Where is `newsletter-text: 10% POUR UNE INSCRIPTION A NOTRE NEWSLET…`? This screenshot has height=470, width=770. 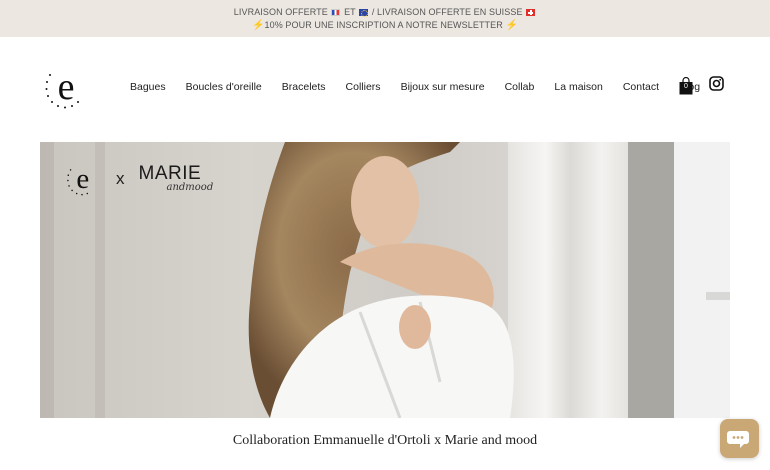
newsletter-text: 10% POUR UNE INSCRIPTION A NOTRE NEWSLET… is located at coordinates (383, 24).